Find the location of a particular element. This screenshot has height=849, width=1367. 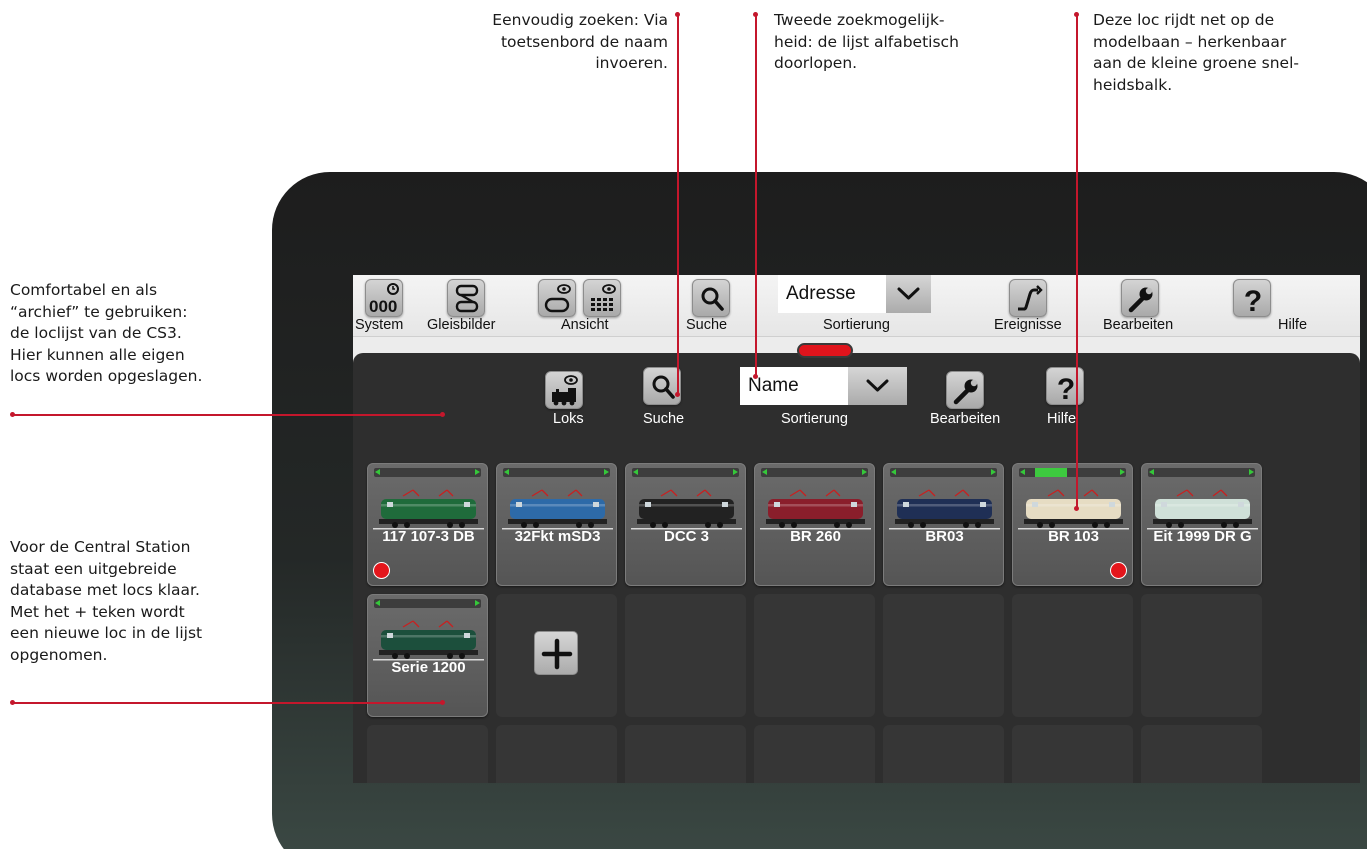

sort-select-value: Adresse is located at coordinates (832, 294).